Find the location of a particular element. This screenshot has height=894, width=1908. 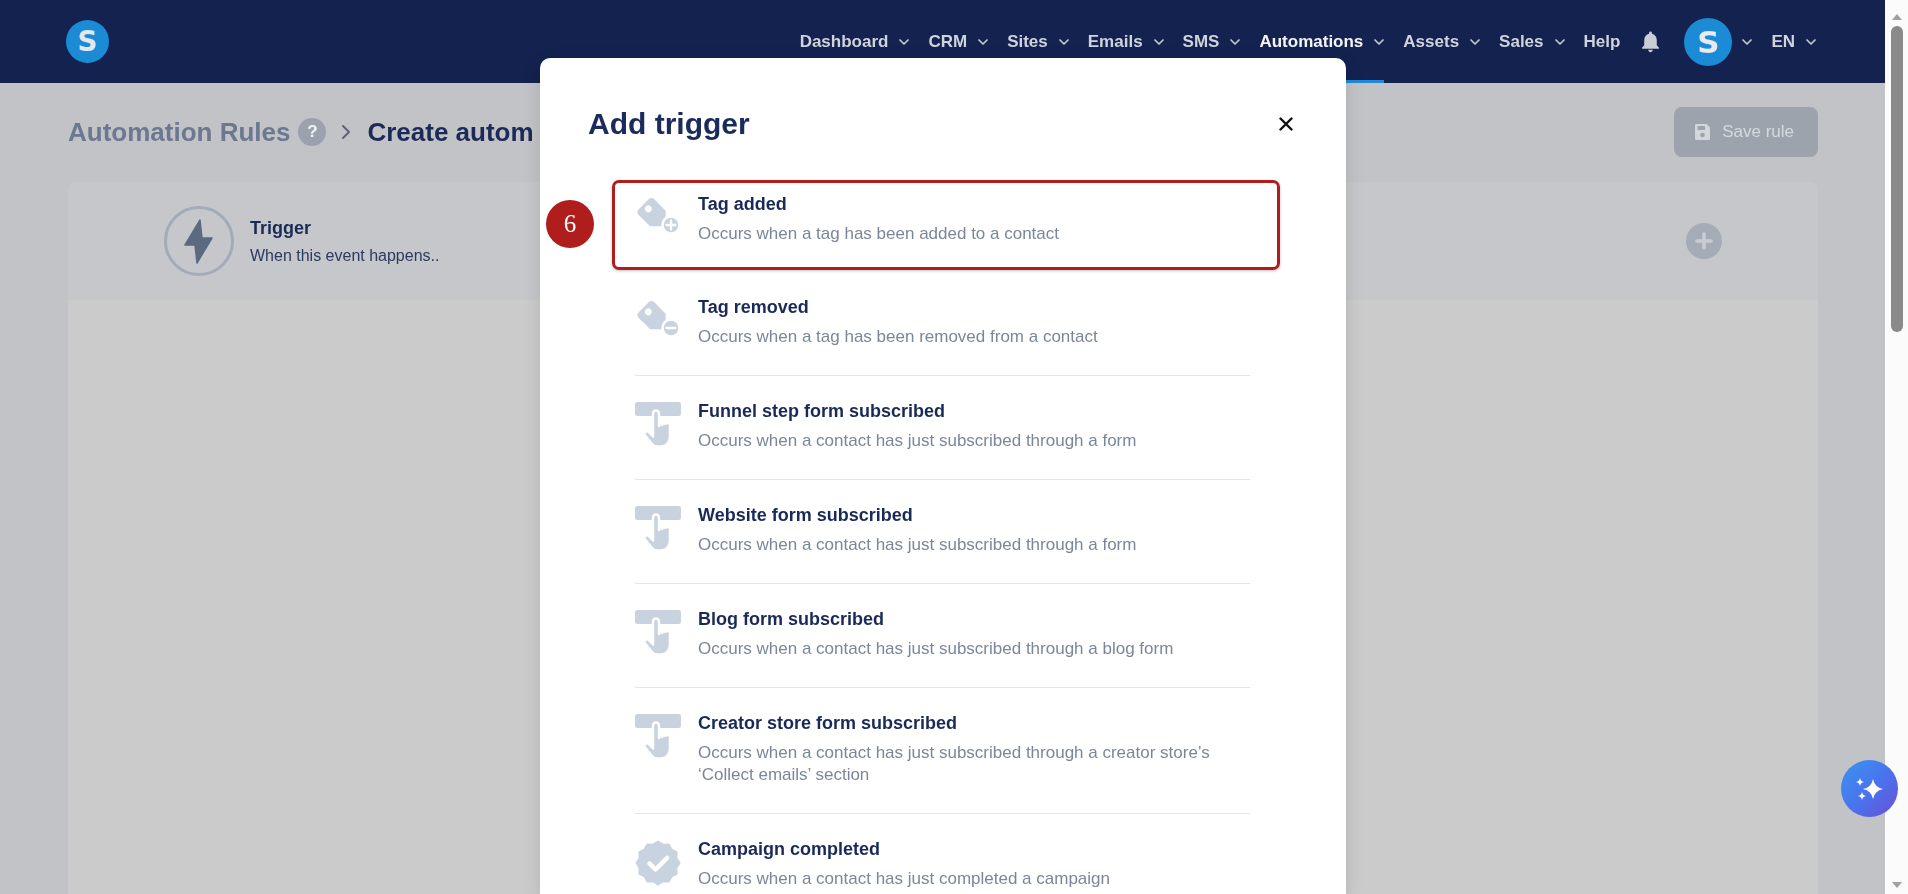

language-selector: EN is located at coordinates (1793, 41).